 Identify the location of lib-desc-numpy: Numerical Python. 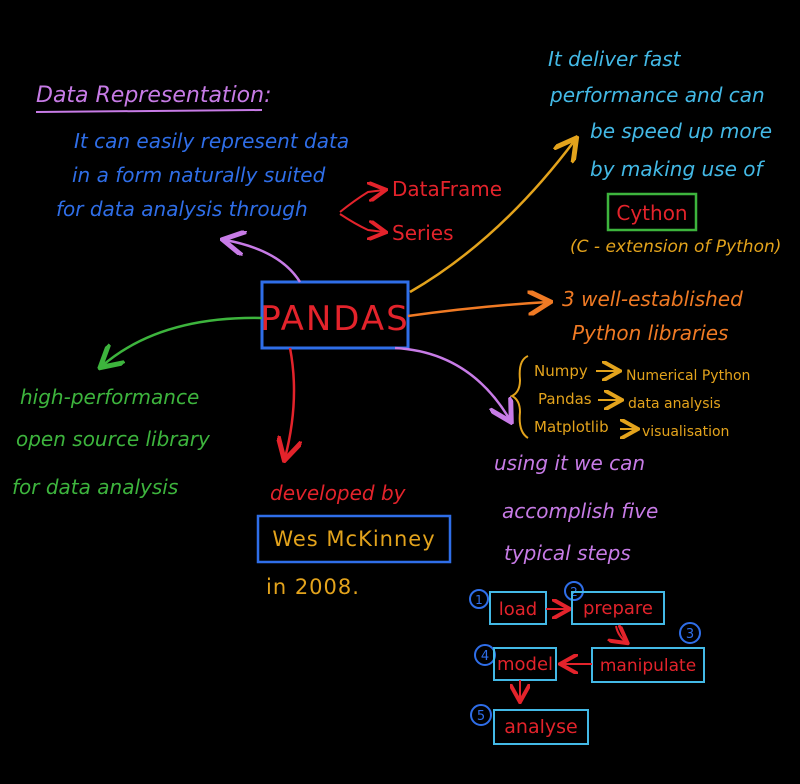
(688, 376).